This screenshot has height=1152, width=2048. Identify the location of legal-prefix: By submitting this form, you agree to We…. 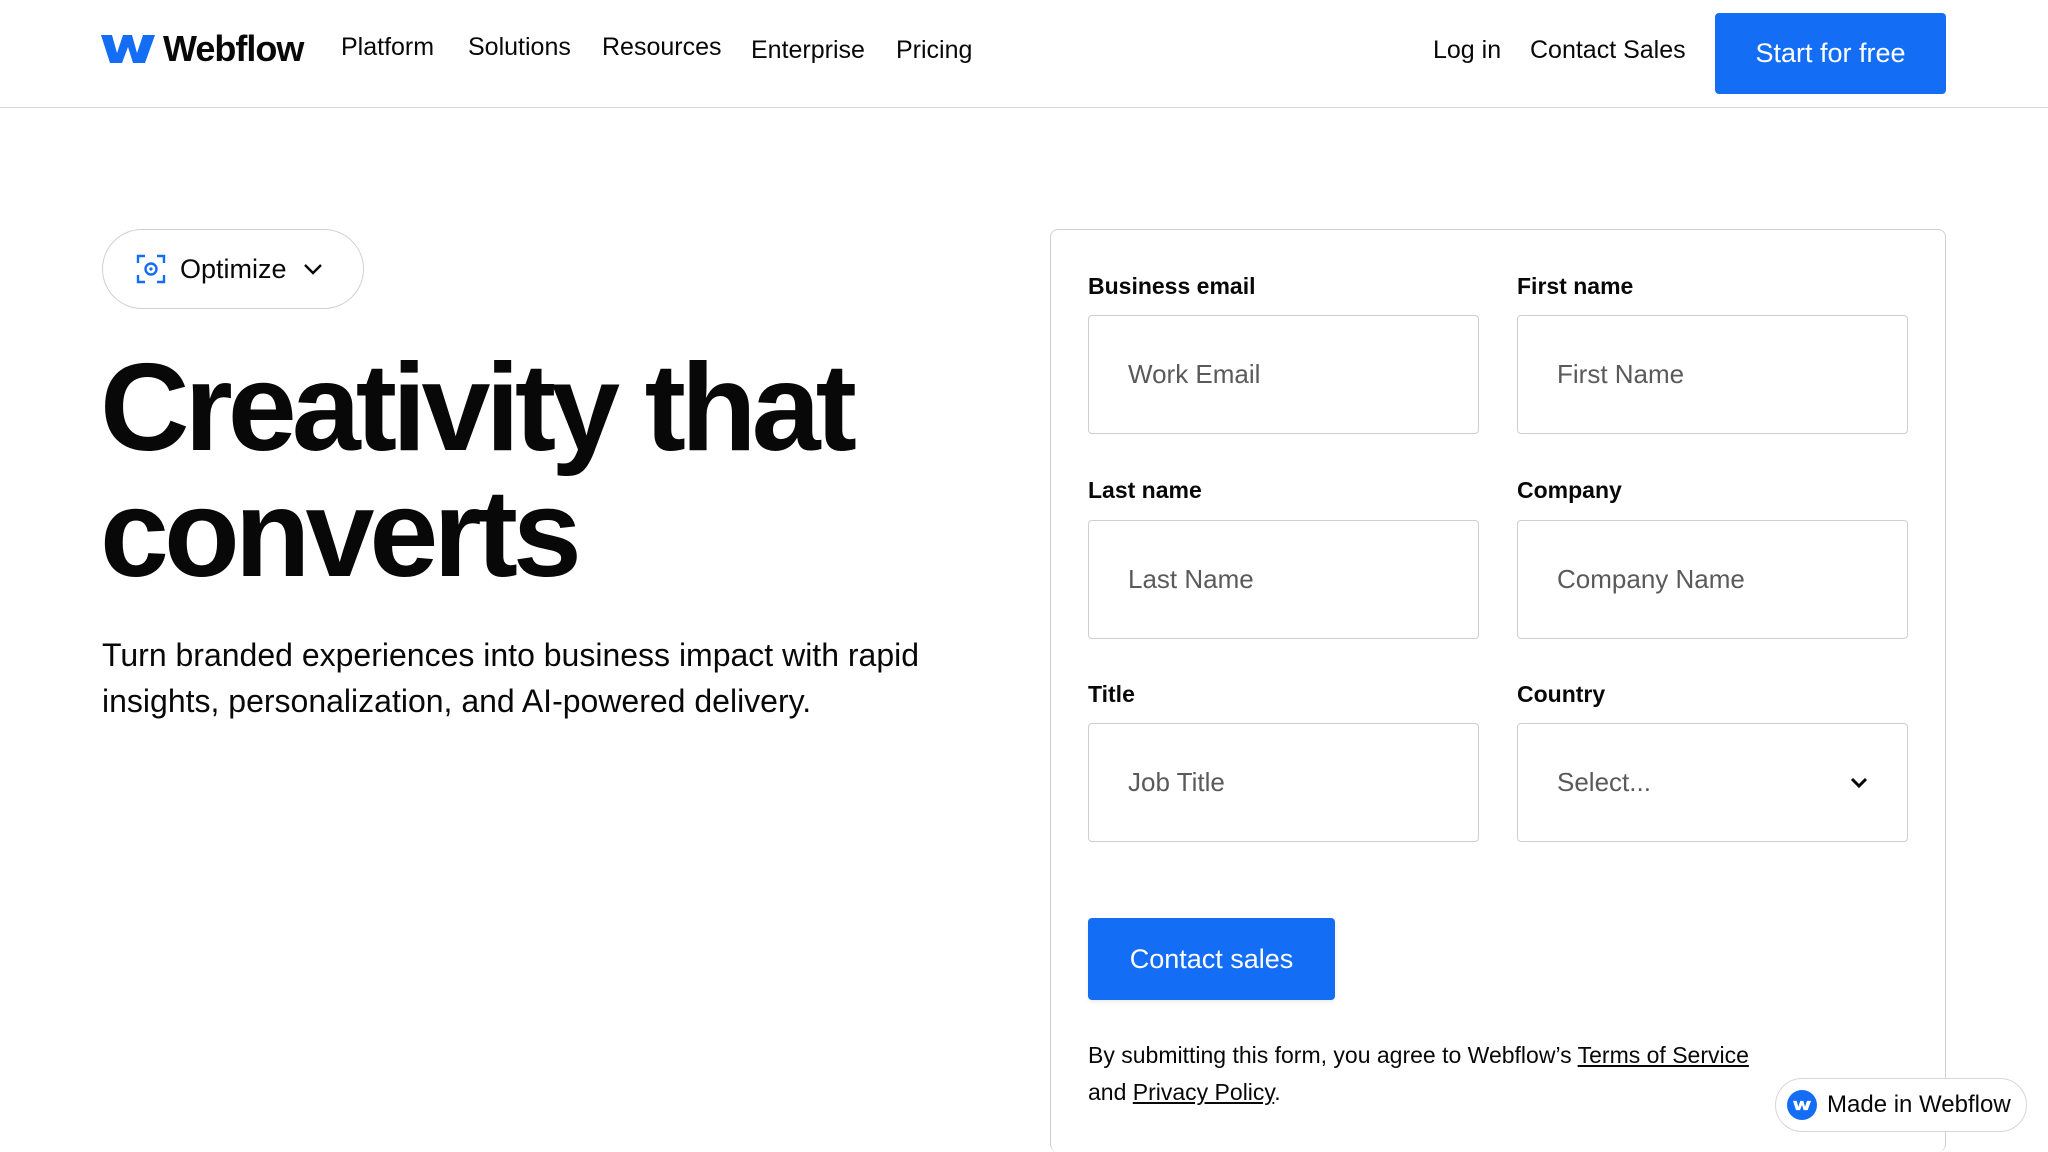
(1333, 1055).